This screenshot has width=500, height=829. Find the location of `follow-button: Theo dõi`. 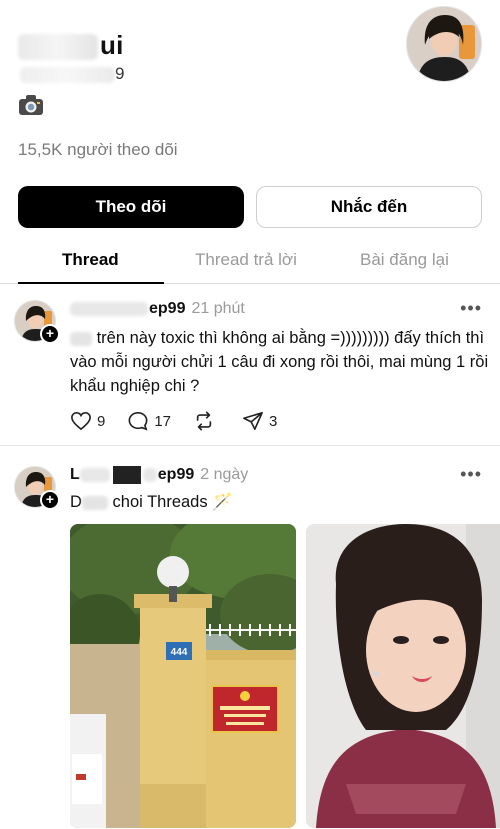

follow-button: Theo dõi is located at coordinates (131, 207).